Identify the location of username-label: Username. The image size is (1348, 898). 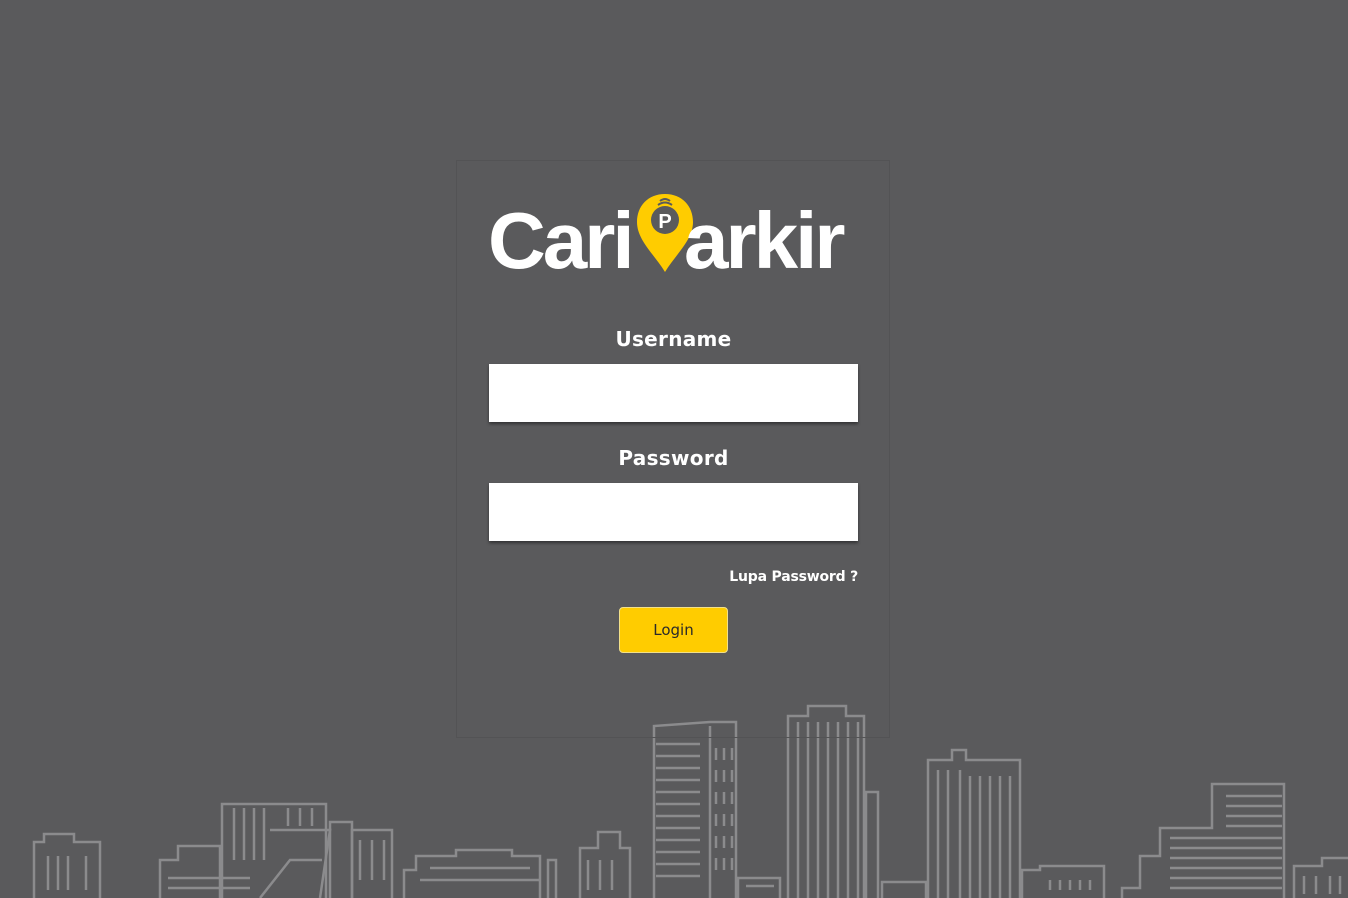
(673, 339).